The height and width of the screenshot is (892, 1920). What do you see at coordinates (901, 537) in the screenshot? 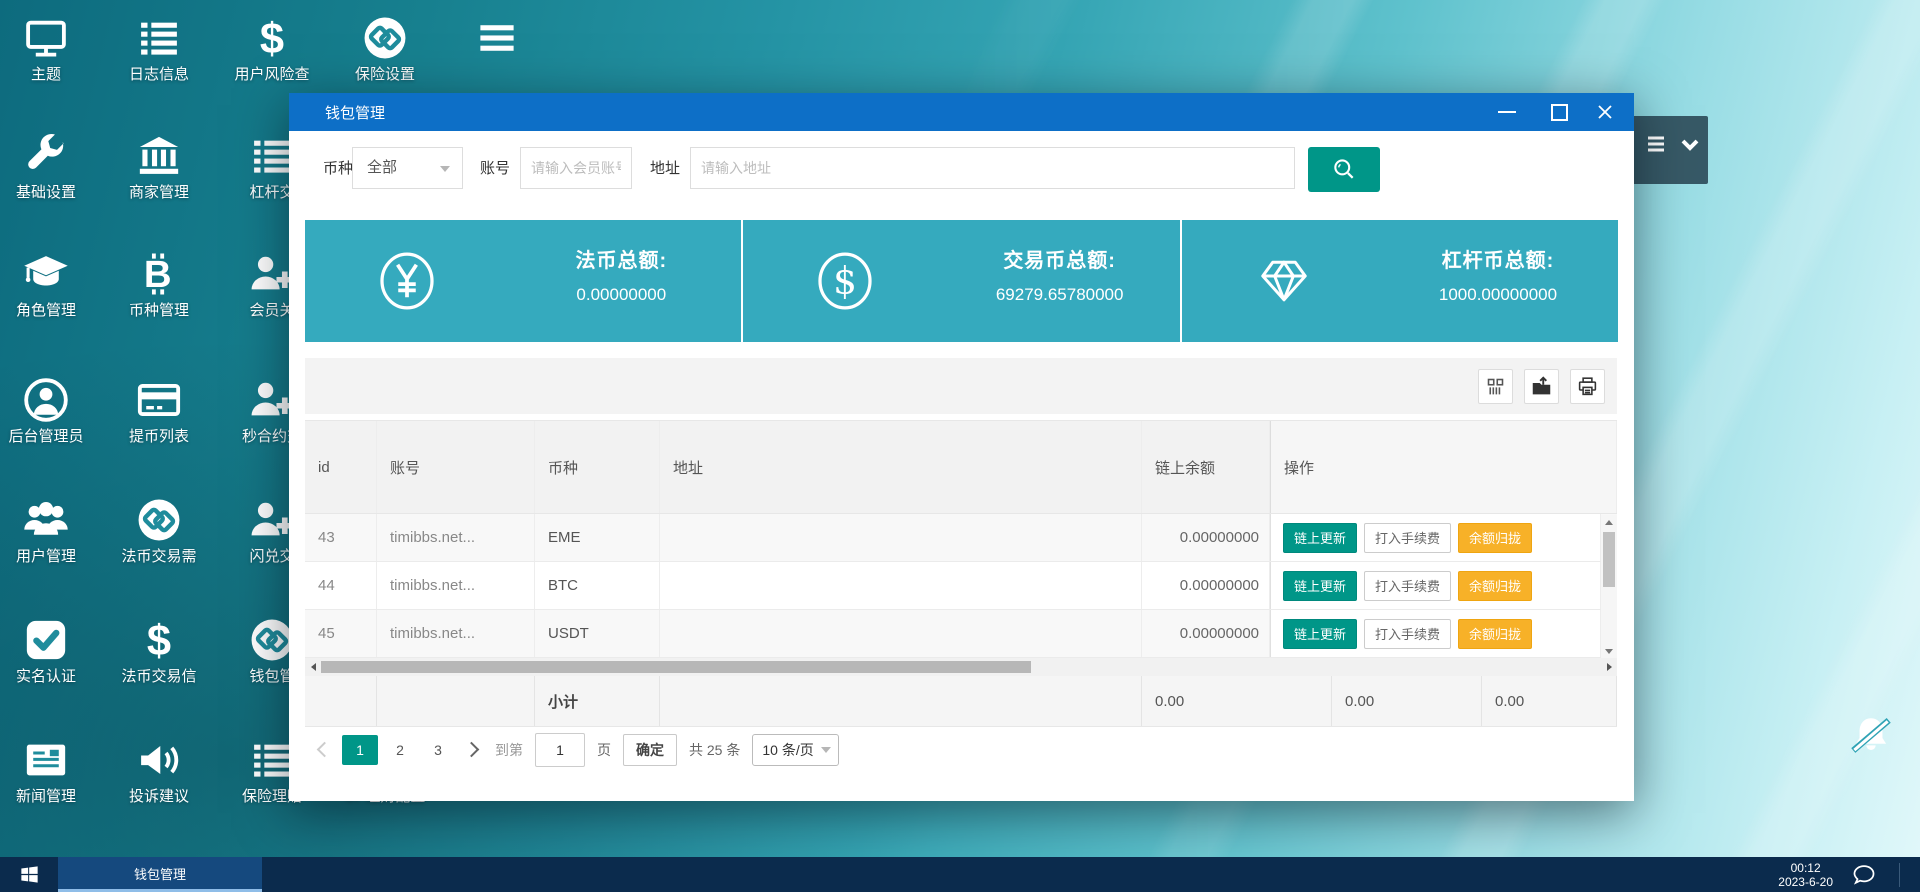
I see `cell-addr` at bounding box center [901, 537].